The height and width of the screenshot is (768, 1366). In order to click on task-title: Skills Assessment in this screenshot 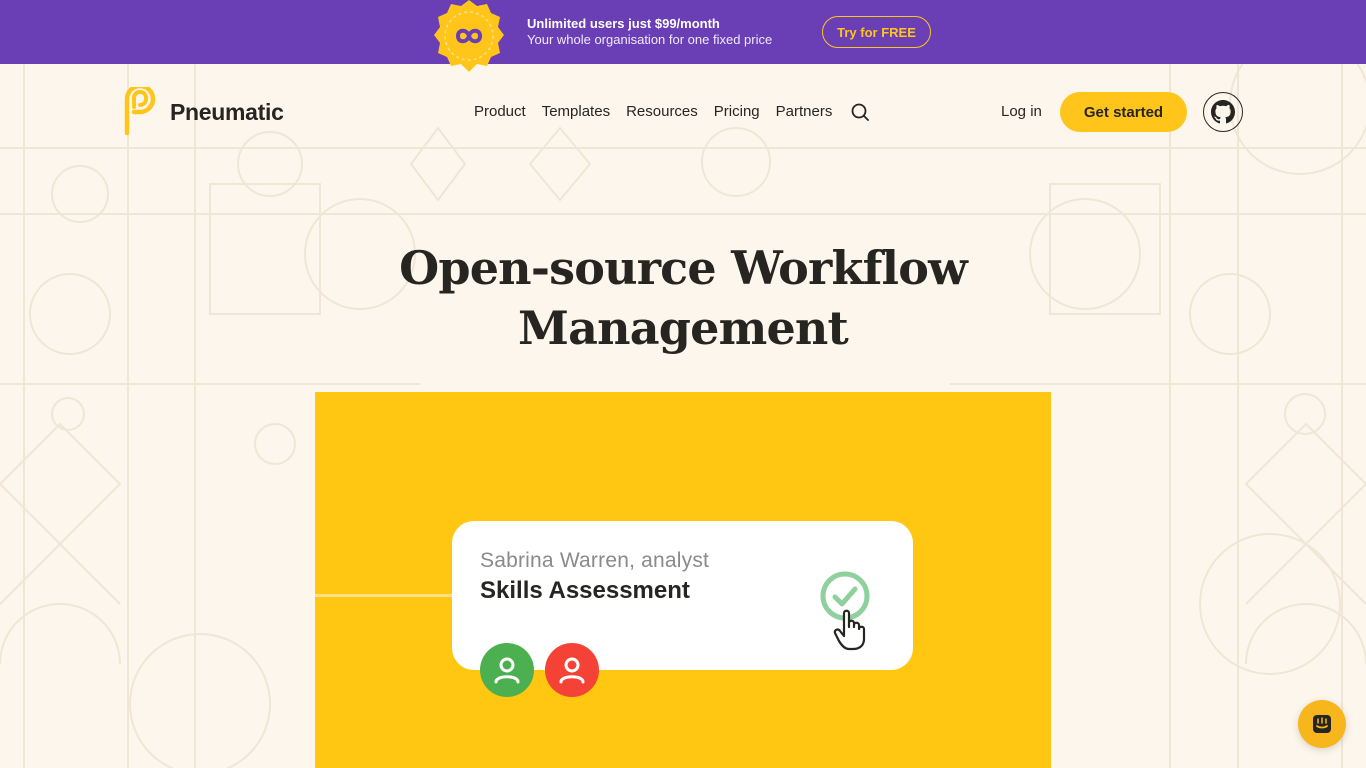, I will do `click(585, 590)`.